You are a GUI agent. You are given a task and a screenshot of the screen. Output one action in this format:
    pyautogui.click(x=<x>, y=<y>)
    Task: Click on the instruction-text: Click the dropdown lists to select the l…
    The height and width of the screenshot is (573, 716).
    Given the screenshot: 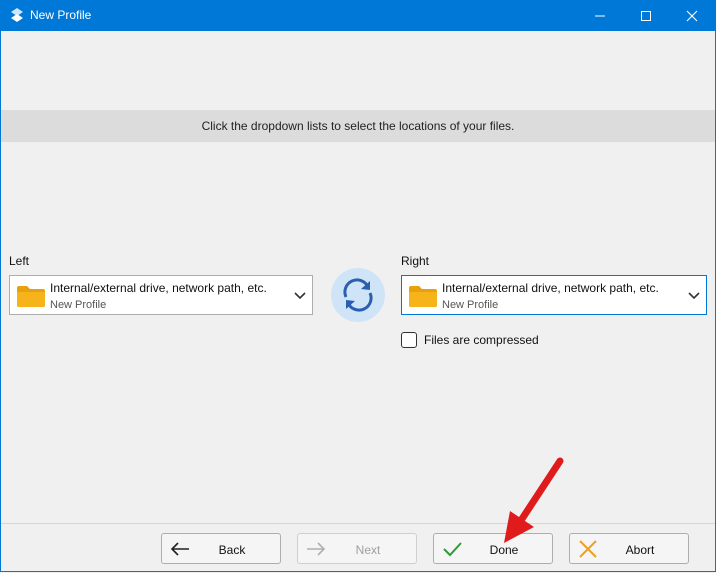 What is the action you would take?
    pyautogui.click(x=358, y=126)
    